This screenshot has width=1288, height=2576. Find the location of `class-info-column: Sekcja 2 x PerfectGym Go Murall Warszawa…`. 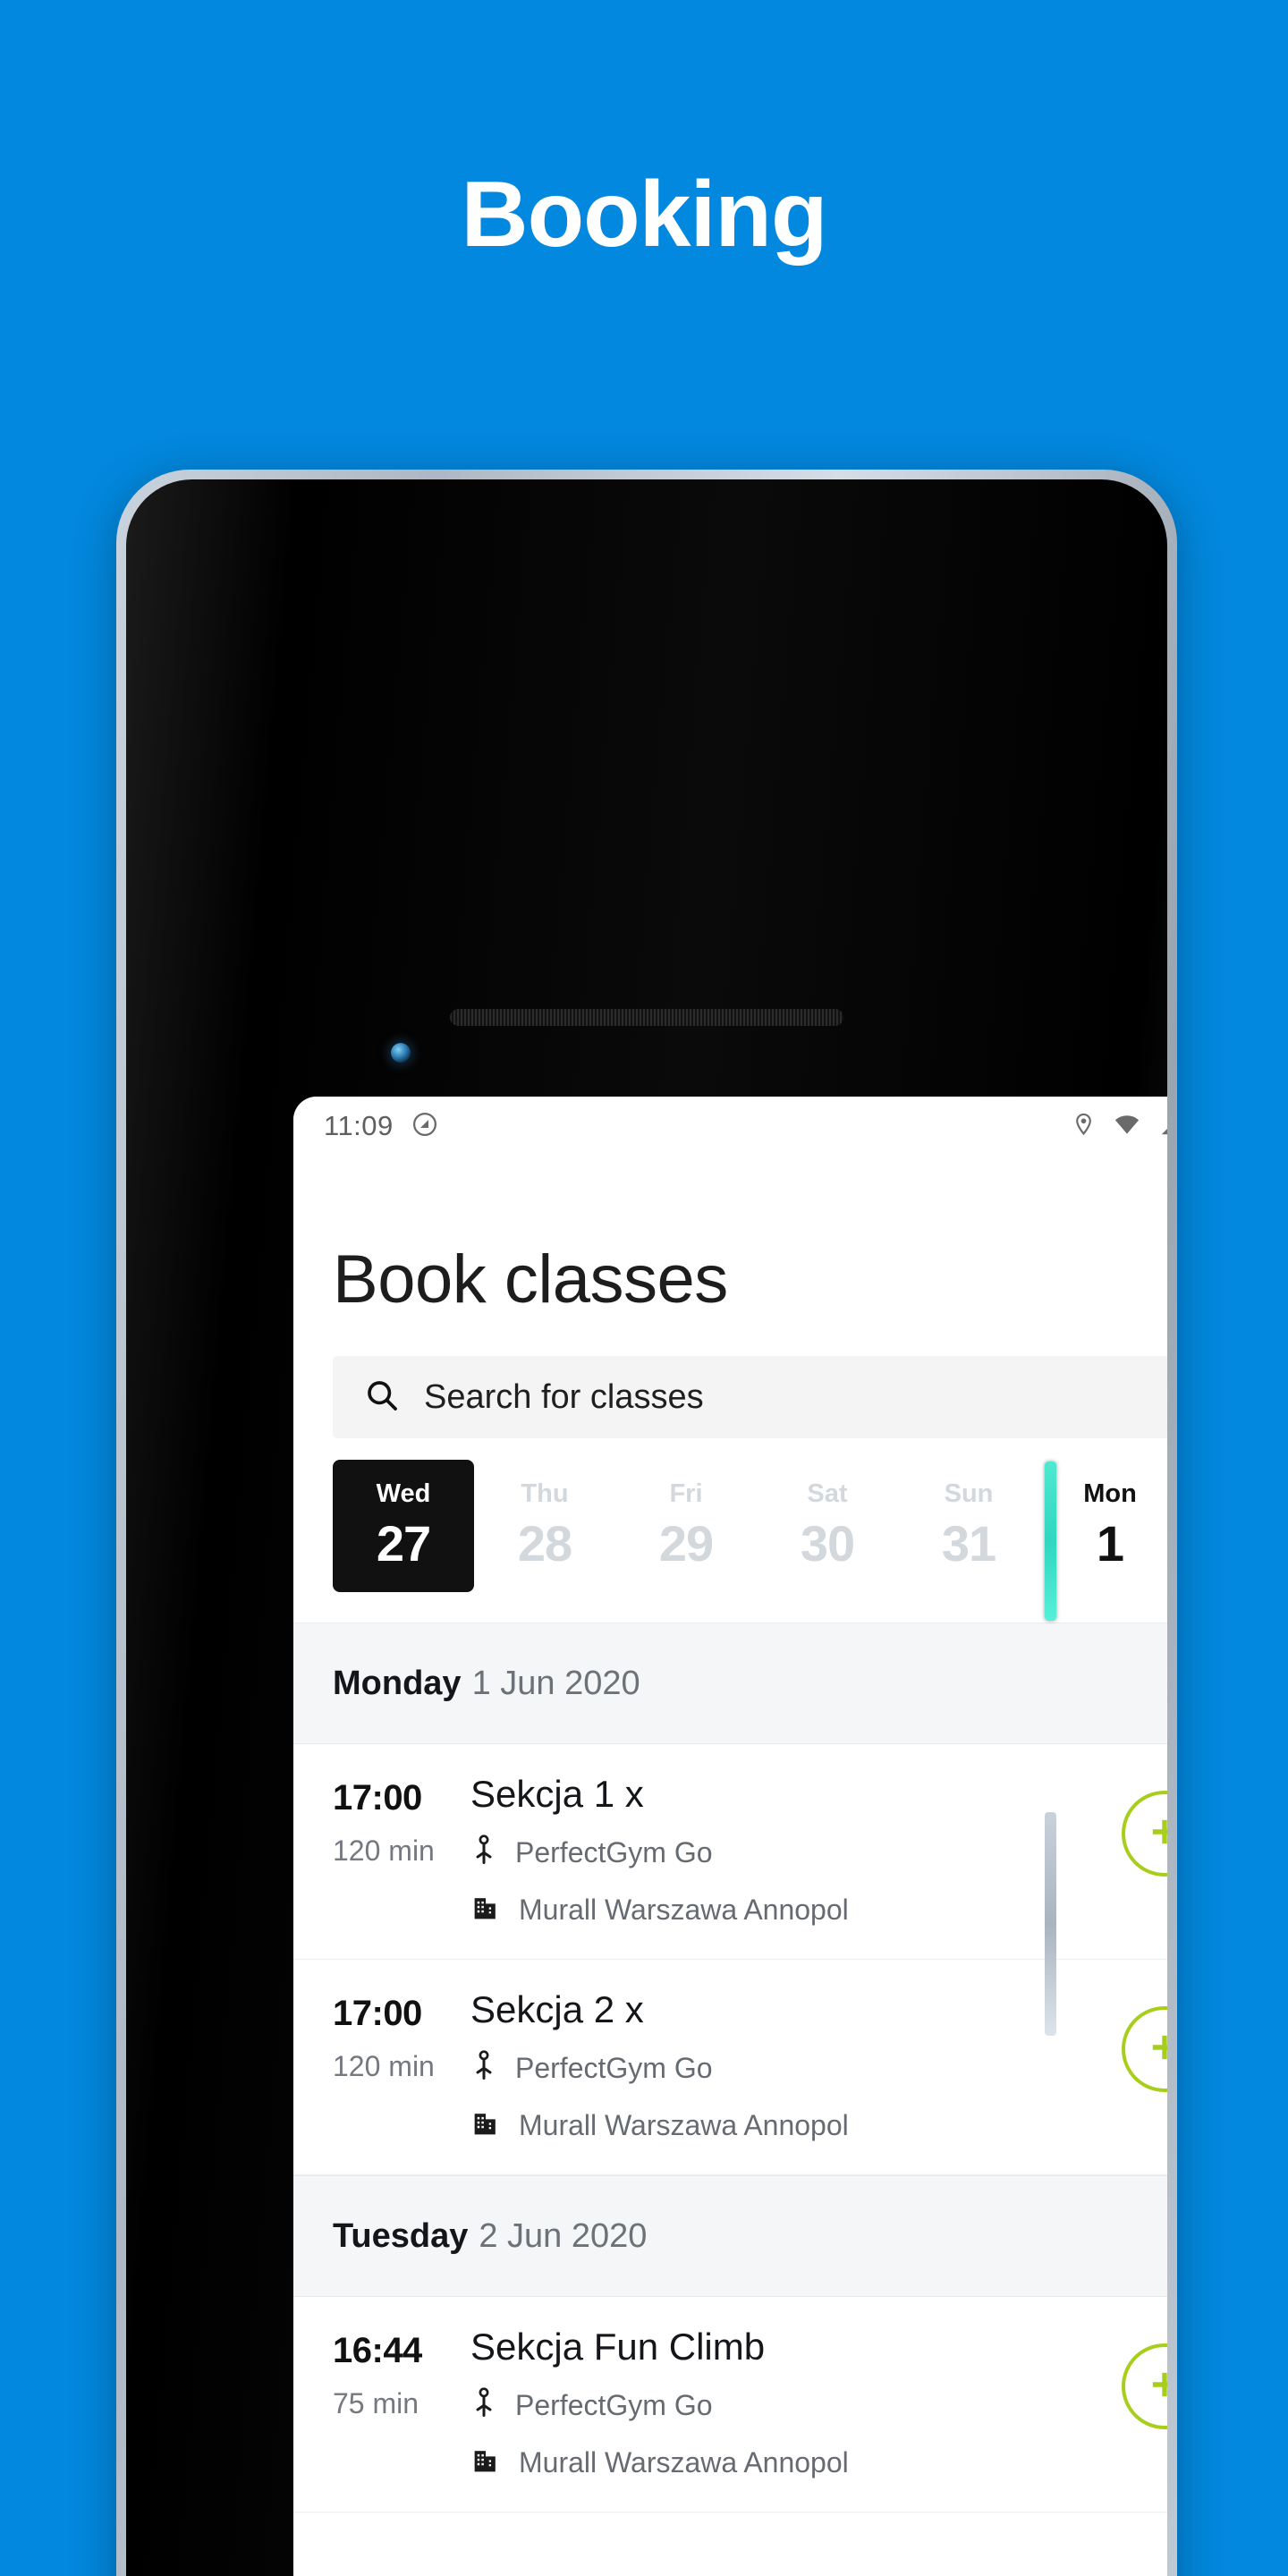

class-info-column: Sekcja 2 x PerfectGym Go Murall Warszawa… is located at coordinates (795, 2066).